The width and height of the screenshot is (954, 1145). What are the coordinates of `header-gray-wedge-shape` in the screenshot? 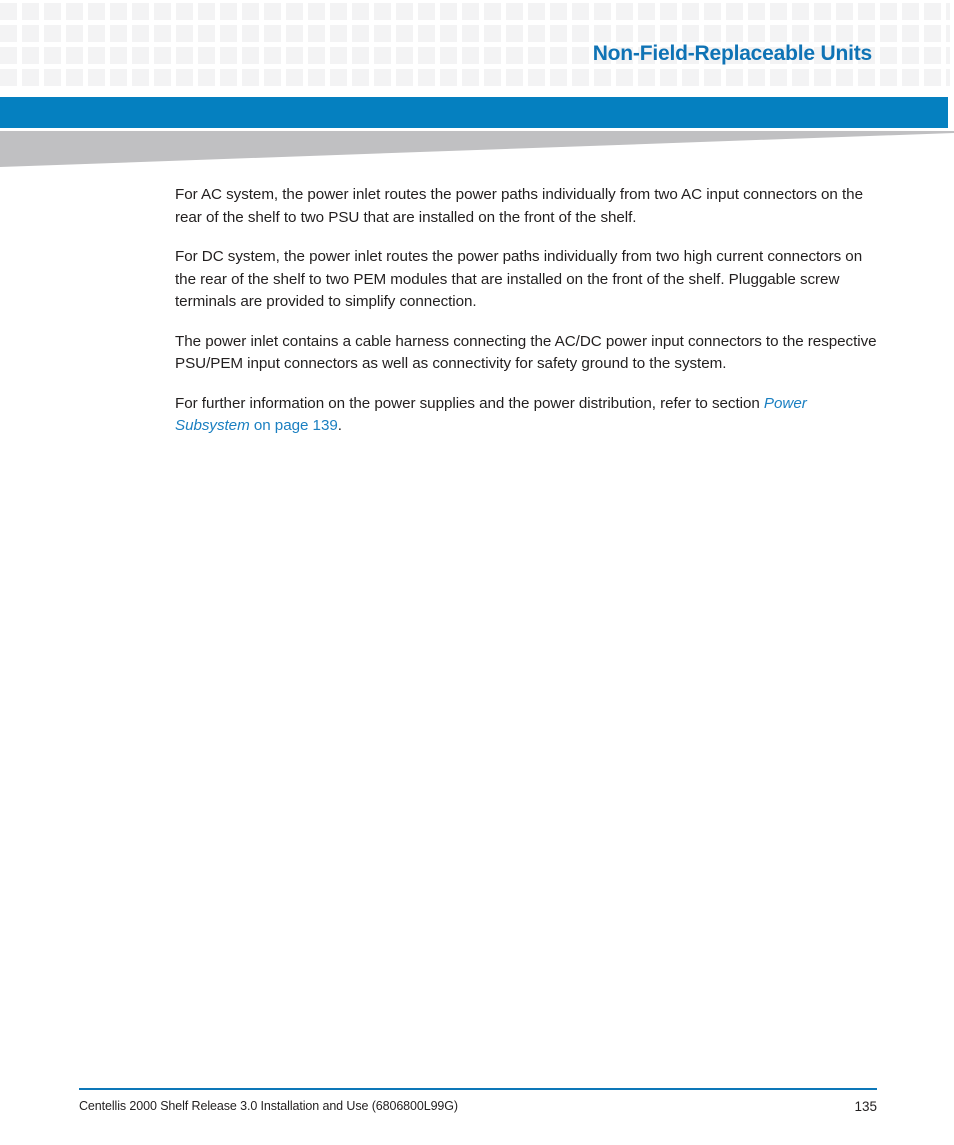 It's located at (477, 149).